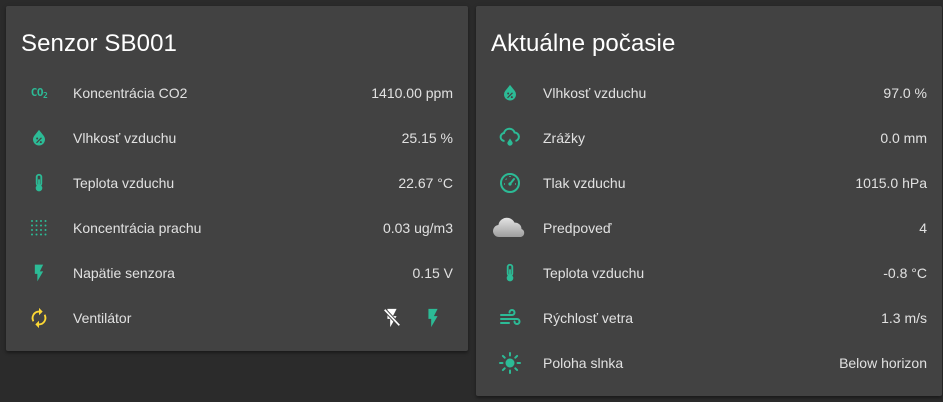  Describe the element at coordinates (577, 228) in the screenshot. I see `entity-label: Predpoveď` at that location.